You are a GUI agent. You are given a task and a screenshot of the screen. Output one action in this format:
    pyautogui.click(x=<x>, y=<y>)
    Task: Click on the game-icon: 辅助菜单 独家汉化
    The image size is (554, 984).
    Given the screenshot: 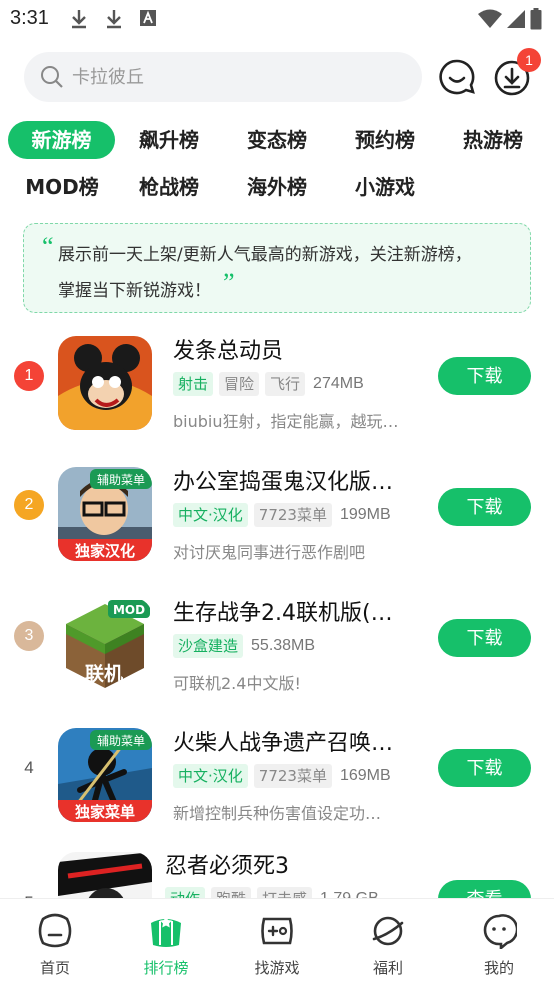 What is the action you would take?
    pyautogui.click(x=105, y=514)
    